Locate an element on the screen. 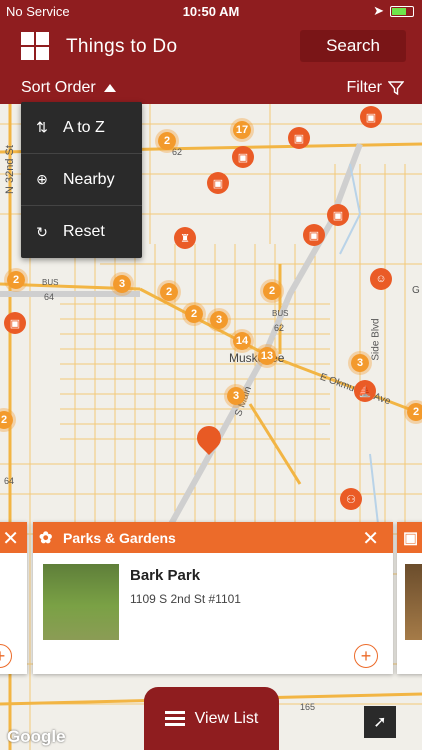 This screenshot has width=422, height=750. rose-icon: ✿ is located at coordinates (46, 538).